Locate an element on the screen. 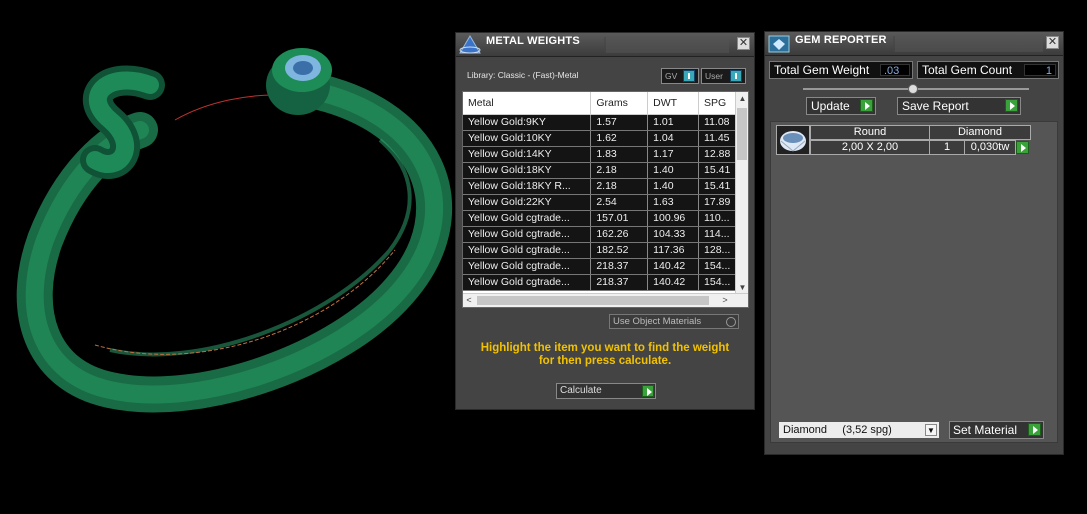  gem-slider is located at coordinates (916, 89).